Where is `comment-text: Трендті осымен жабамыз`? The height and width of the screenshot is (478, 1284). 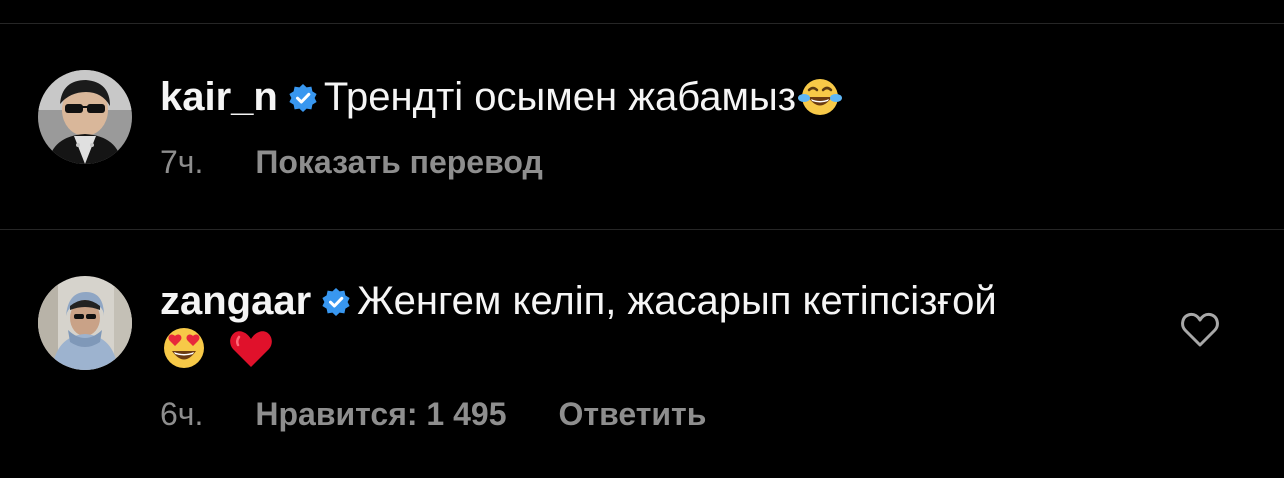
comment-text: Трендті осымен жабамыз is located at coordinates (560, 97).